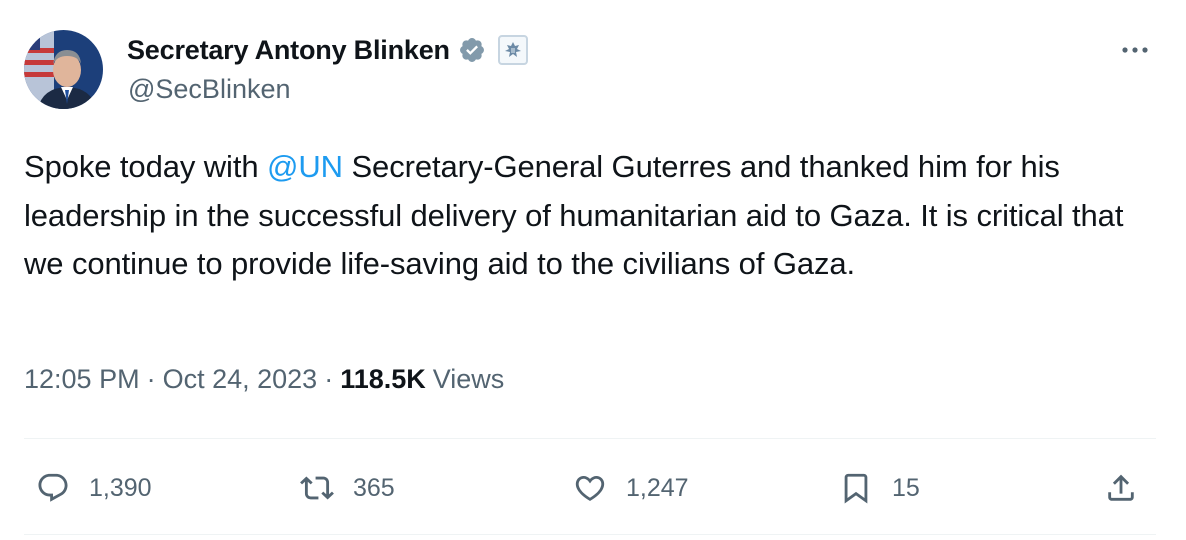 The height and width of the screenshot is (540, 1186). I want to click on author-name-row: Secretary Antony Blinken, so click(327, 50).